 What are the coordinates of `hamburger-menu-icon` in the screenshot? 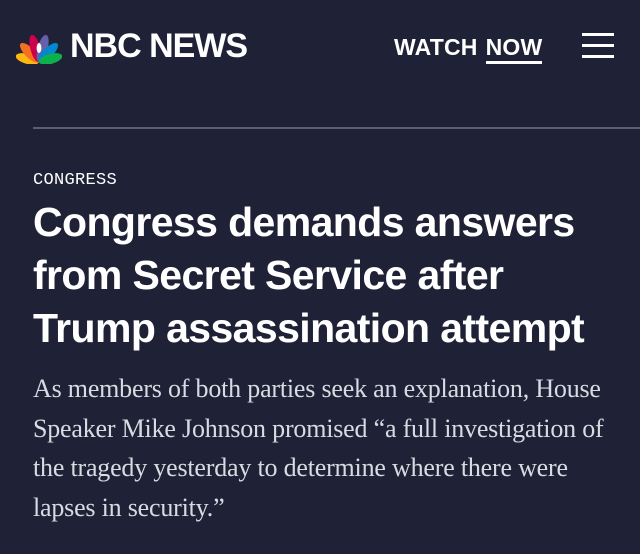 It's located at (598, 46).